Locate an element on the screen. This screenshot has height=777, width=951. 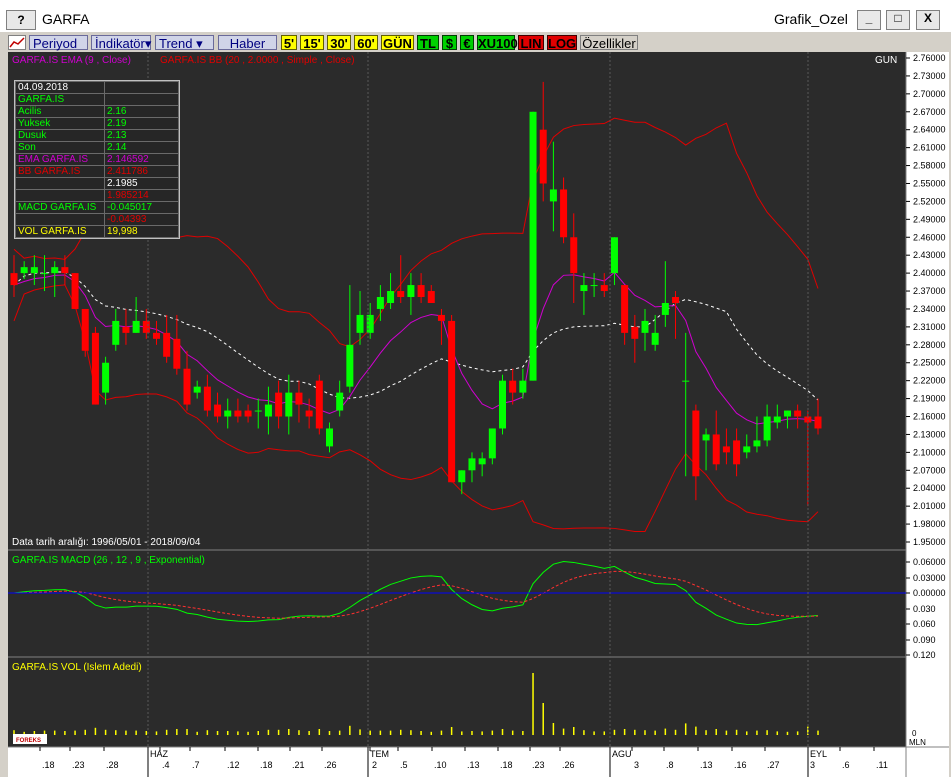
xu100-button: XU100 is located at coordinates (497, 43).